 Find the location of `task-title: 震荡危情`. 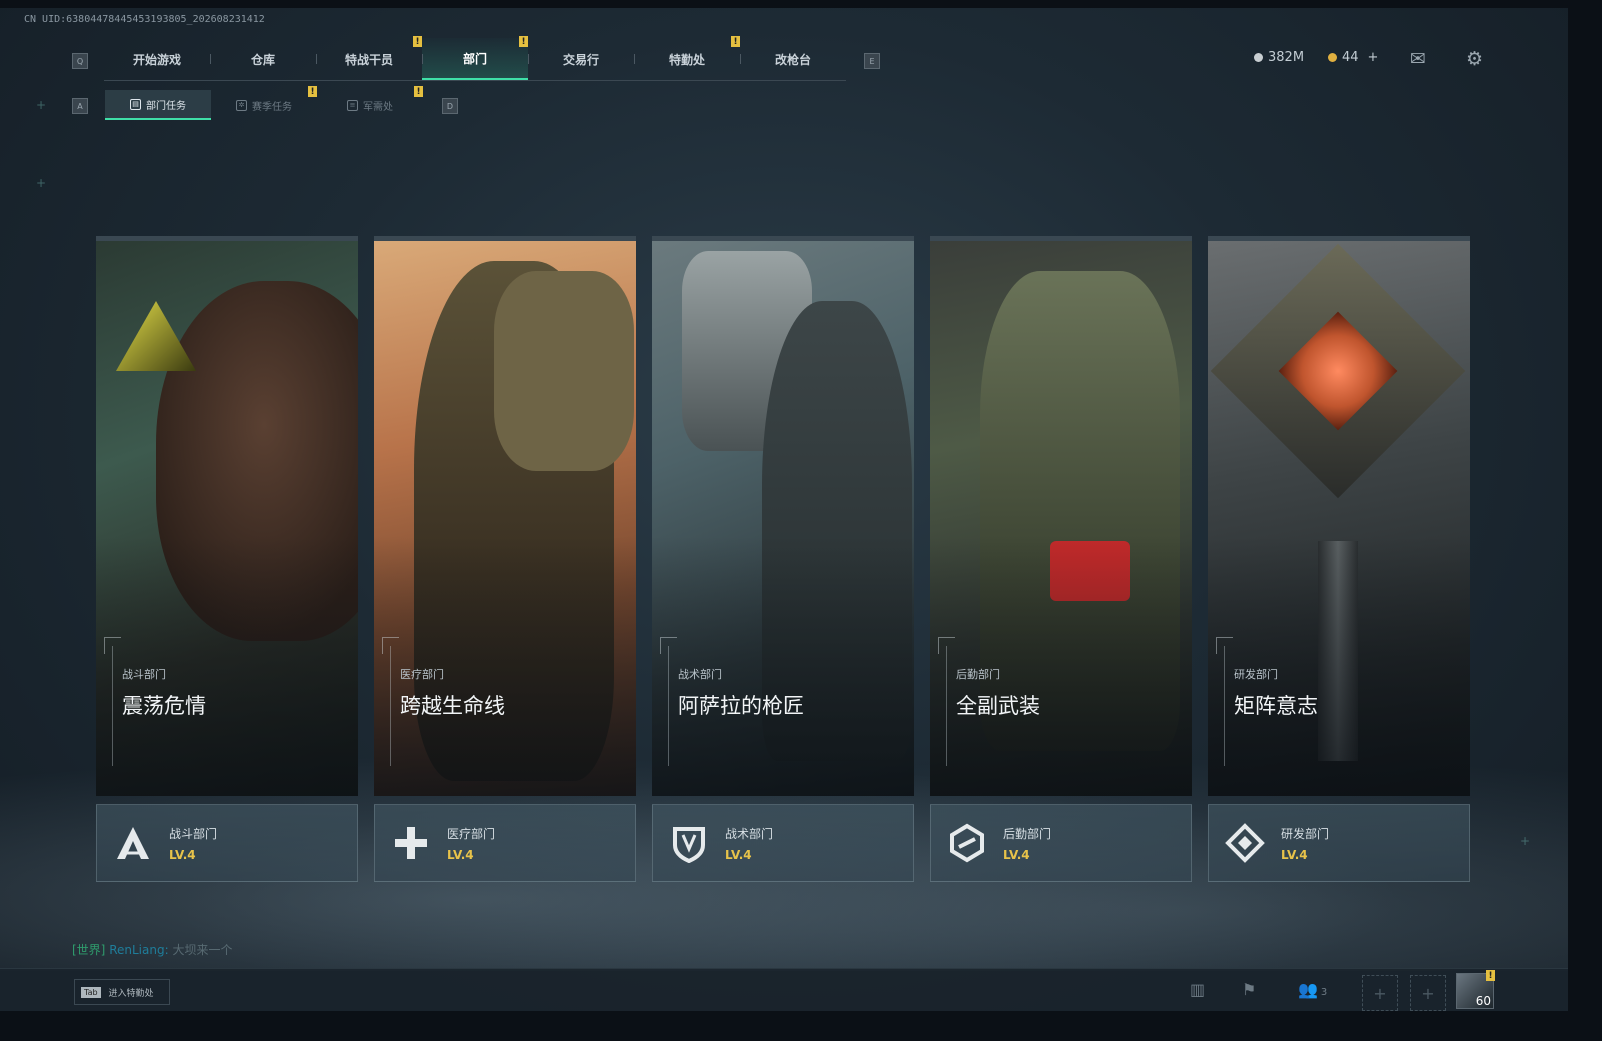

task-title: 震荡危情 is located at coordinates (164, 706).